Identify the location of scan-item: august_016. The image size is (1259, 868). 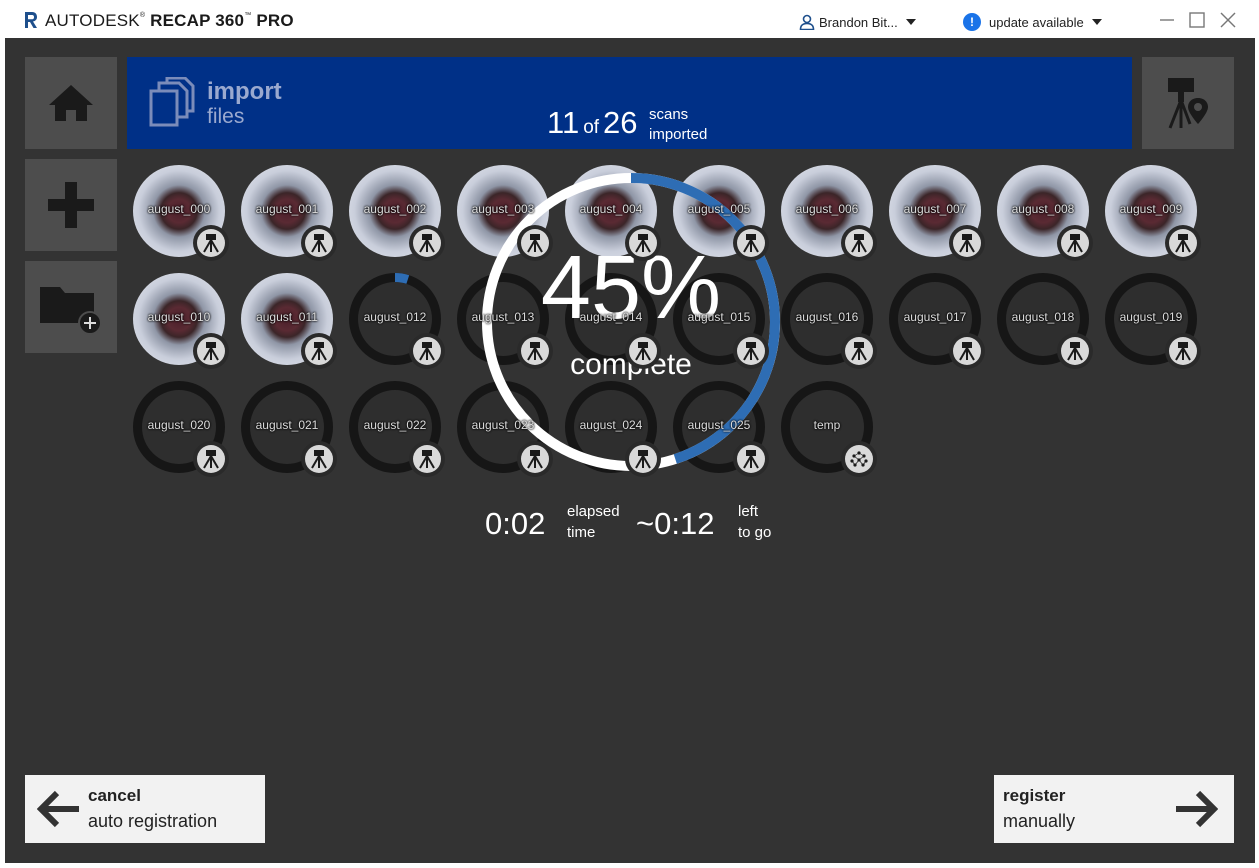
(829, 321).